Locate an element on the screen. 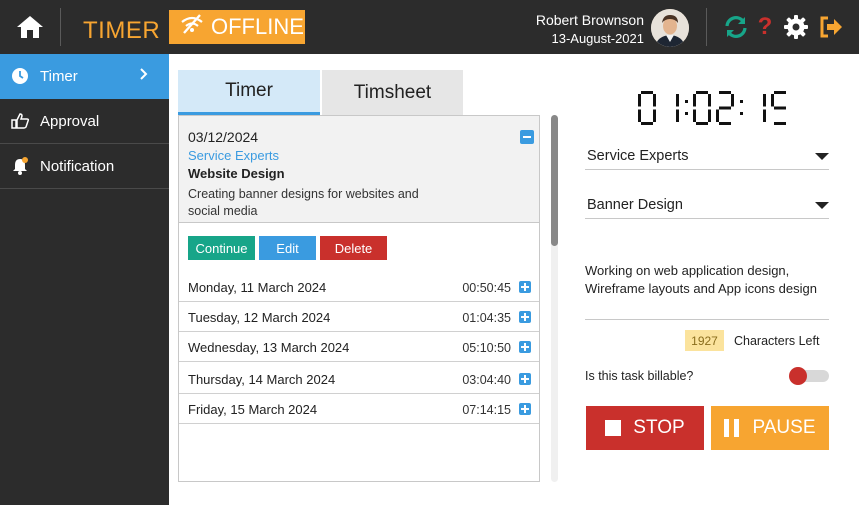 The height and width of the screenshot is (505, 859). day-time: 00:50:45 is located at coordinates (486, 288).